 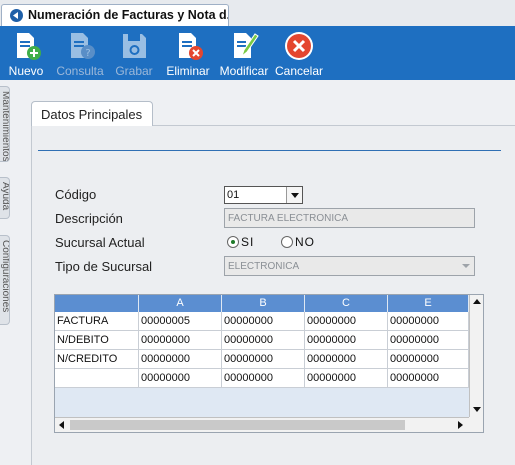 What do you see at coordinates (92, 113) in the screenshot?
I see `tab-datos-principales: Datos Principales` at bounding box center [92, 113].